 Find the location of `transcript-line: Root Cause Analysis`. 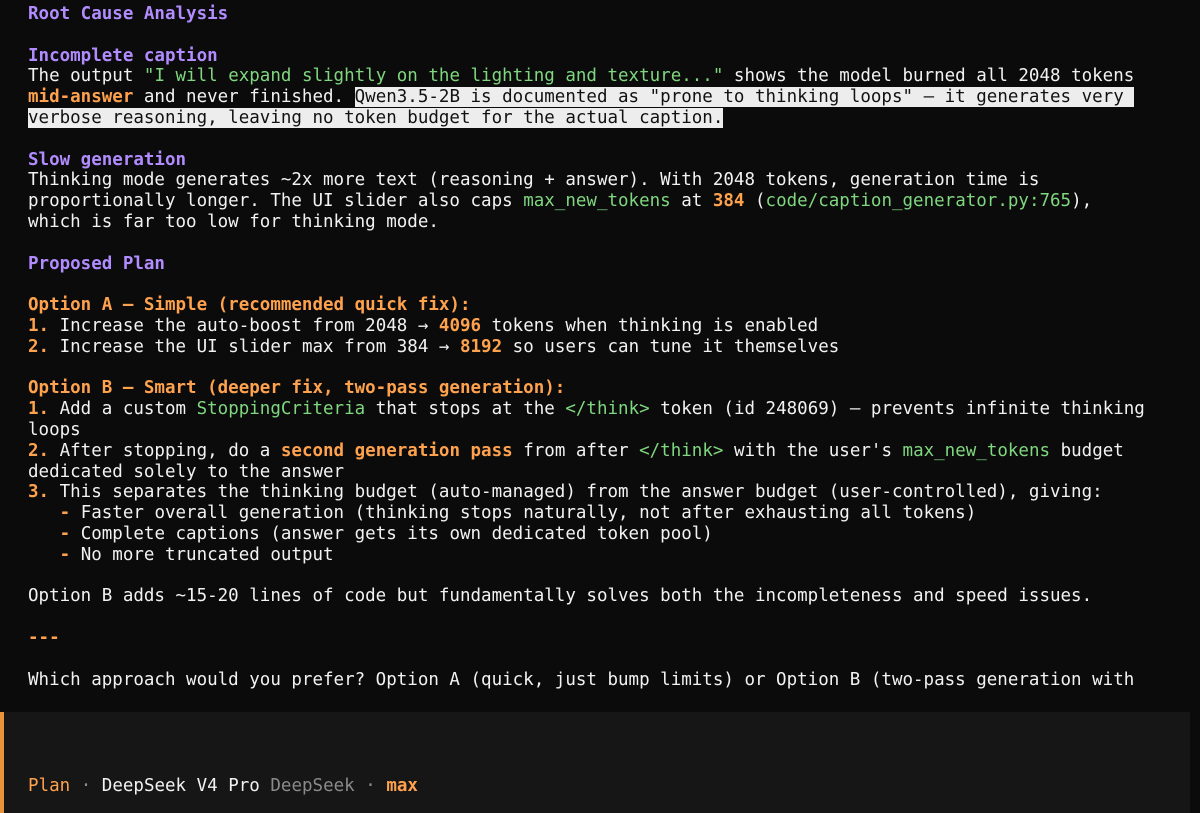

transcript-line: Root Cause Analysis is located at coordinates (612, 14).